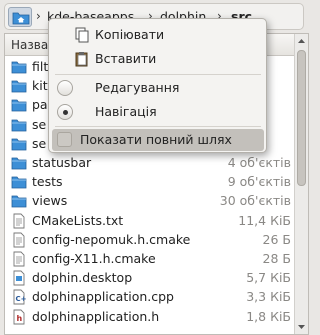 The width and height of the screenshot is (320, 335). Describe the element at coordinates (158, 112) in the screenshot. I see `menu-item-navigate-mode: Навігація` at that location.